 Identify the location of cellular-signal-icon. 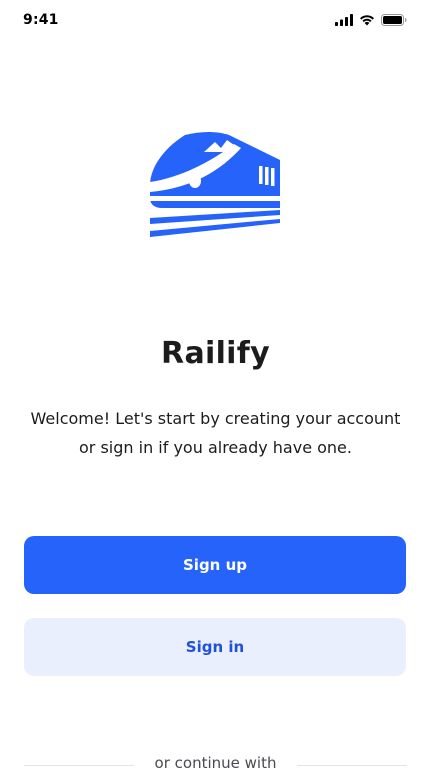
(344, 20).